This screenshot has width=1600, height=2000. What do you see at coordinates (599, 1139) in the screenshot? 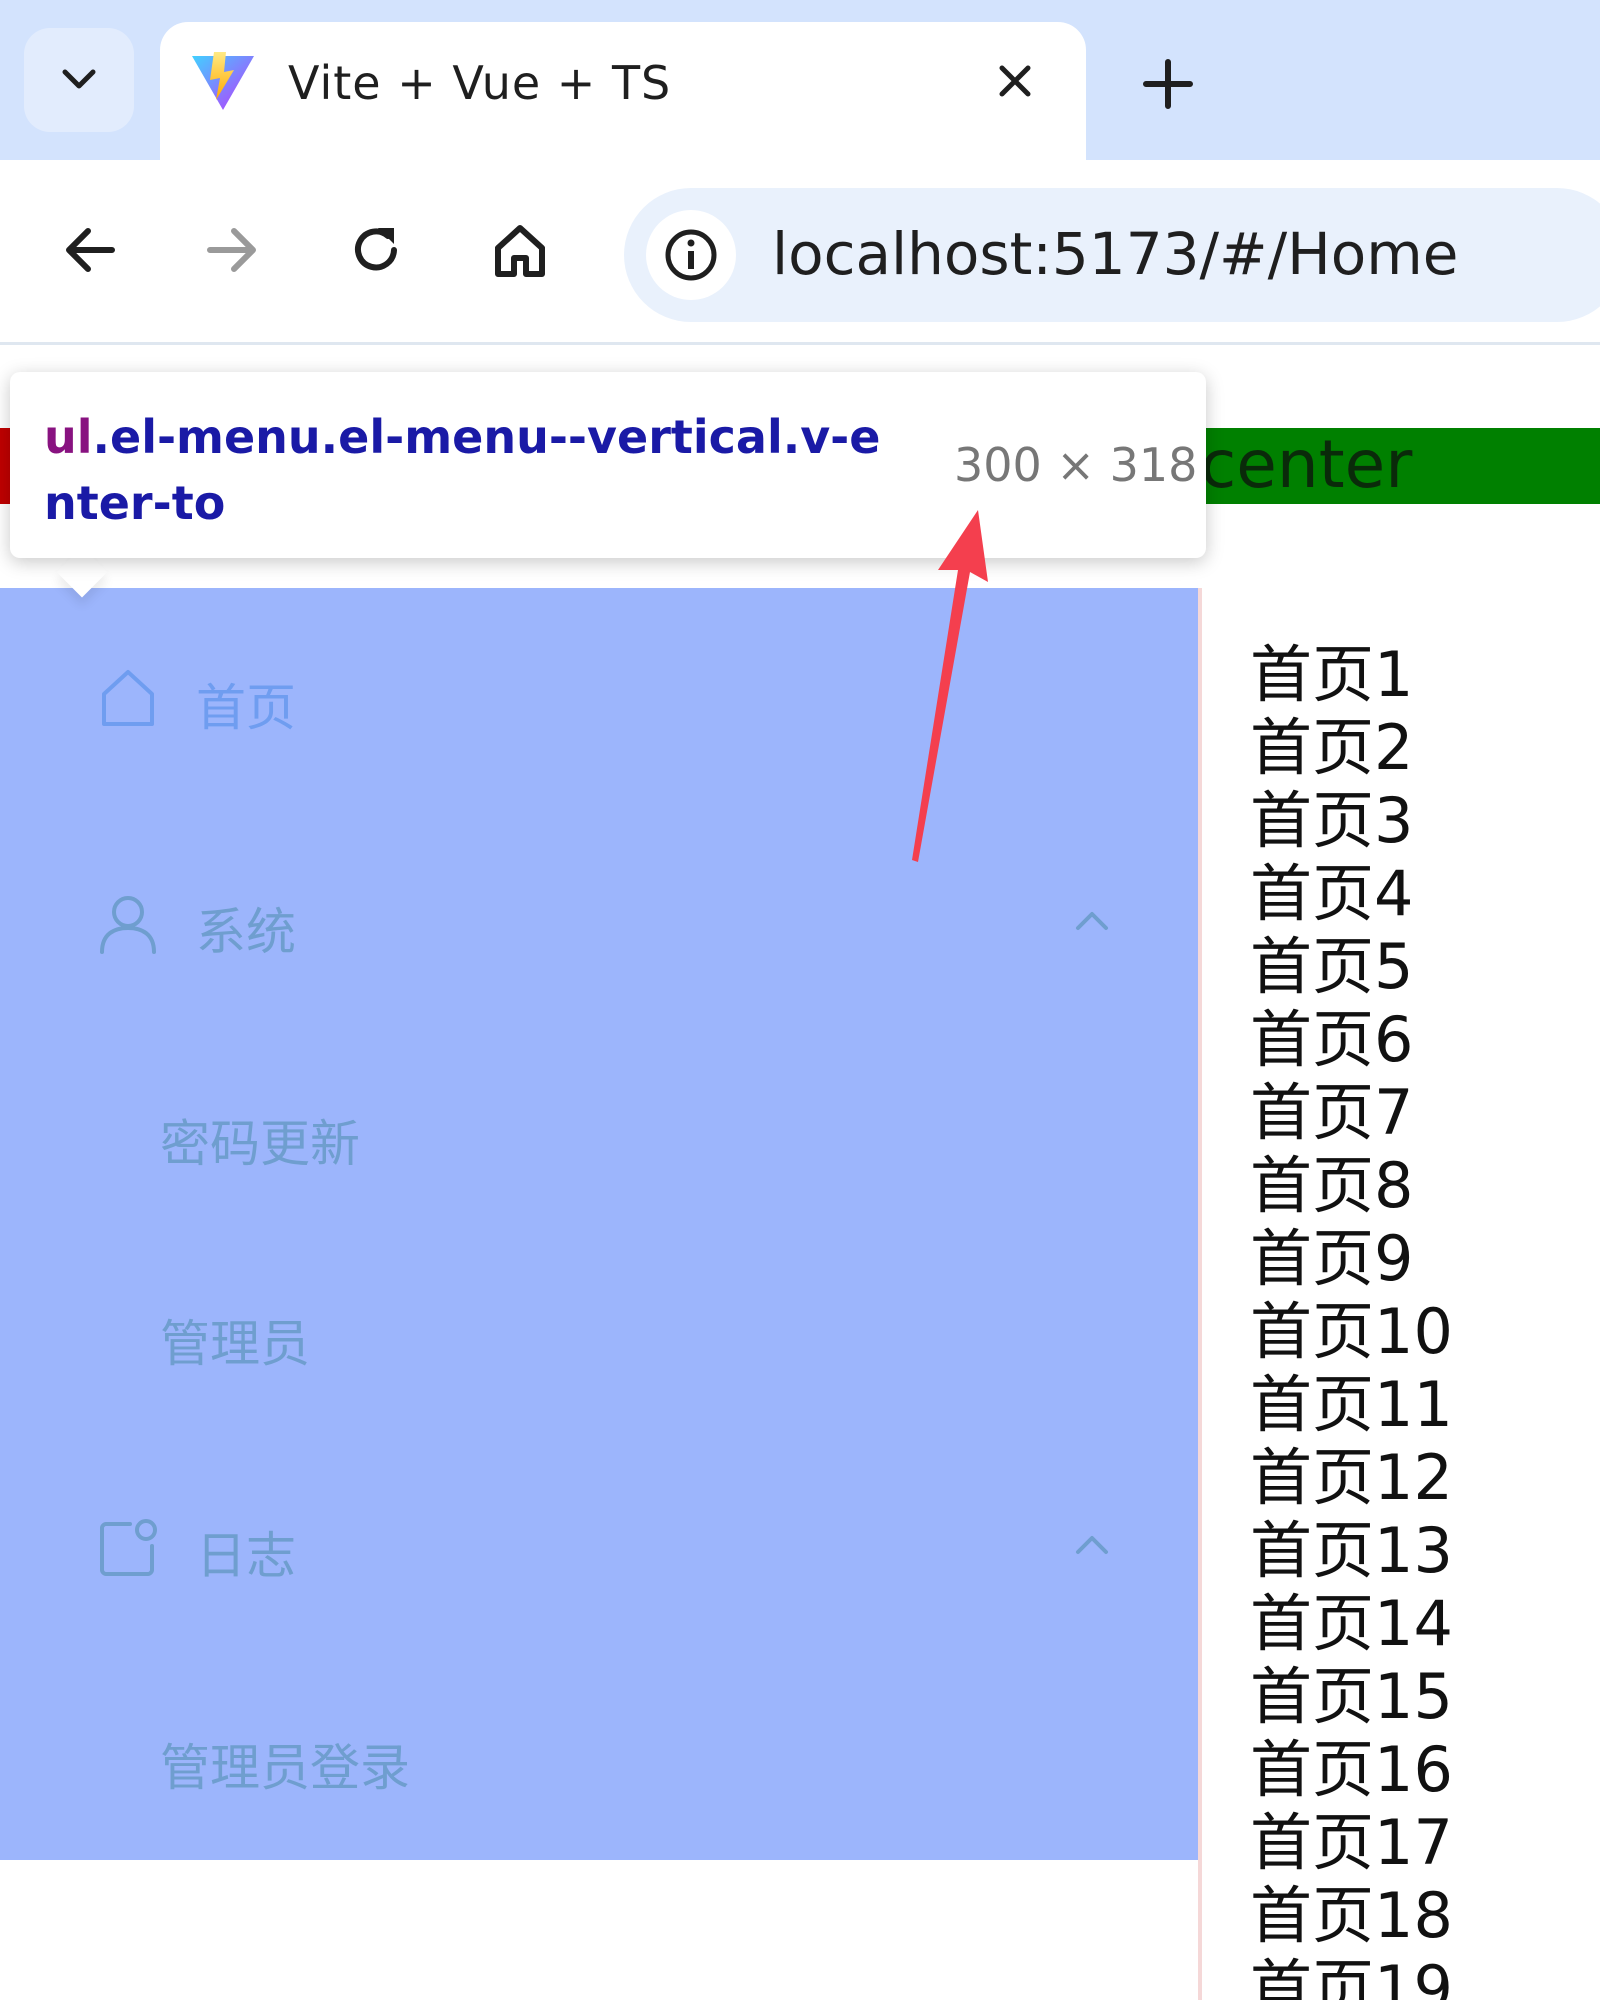
I see `submenu-item-password-update: 密码更新` at bounding box center [599, 1139].